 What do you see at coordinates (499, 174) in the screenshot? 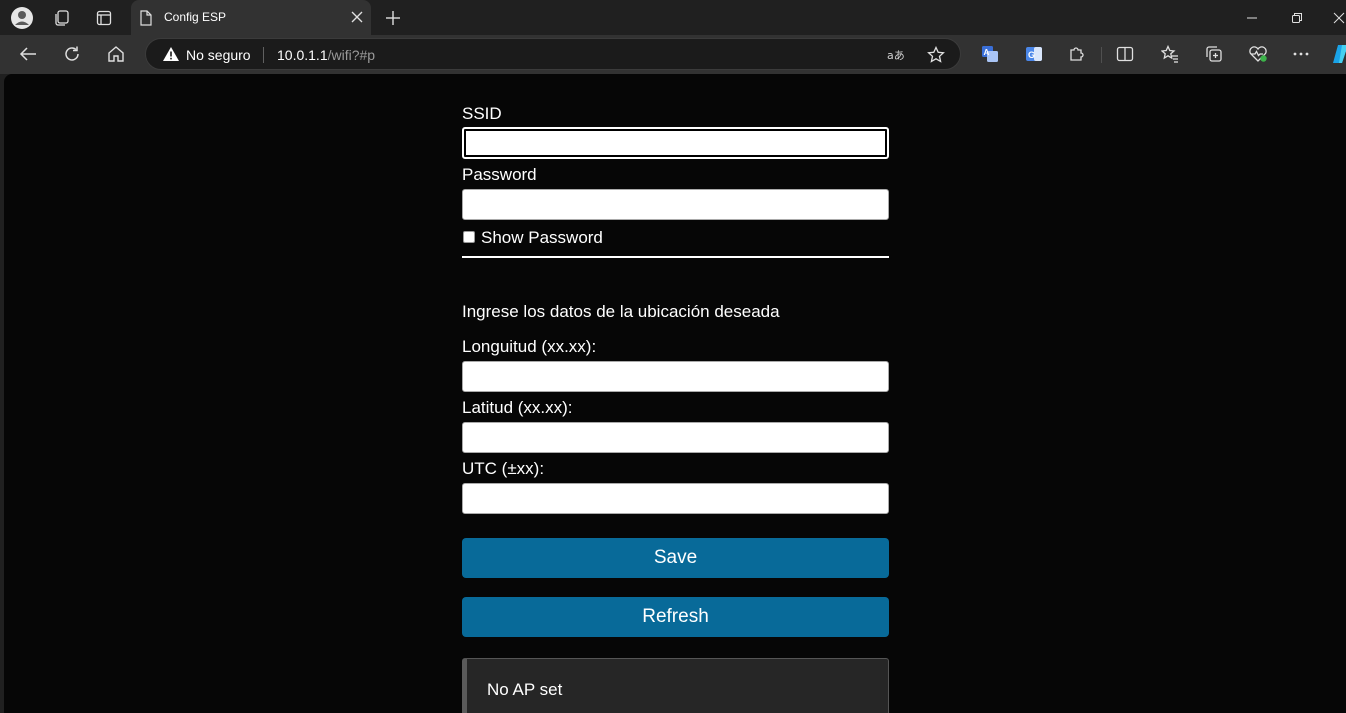
I see `password-label: Password` at bounding box center [499, 174].